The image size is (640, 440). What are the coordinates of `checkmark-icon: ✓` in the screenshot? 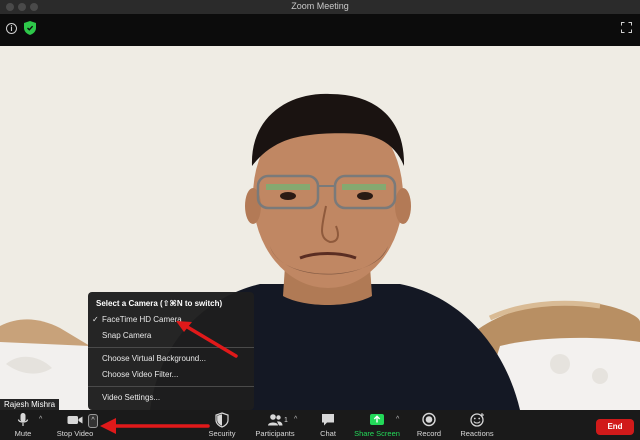 It's located at (95, 319).